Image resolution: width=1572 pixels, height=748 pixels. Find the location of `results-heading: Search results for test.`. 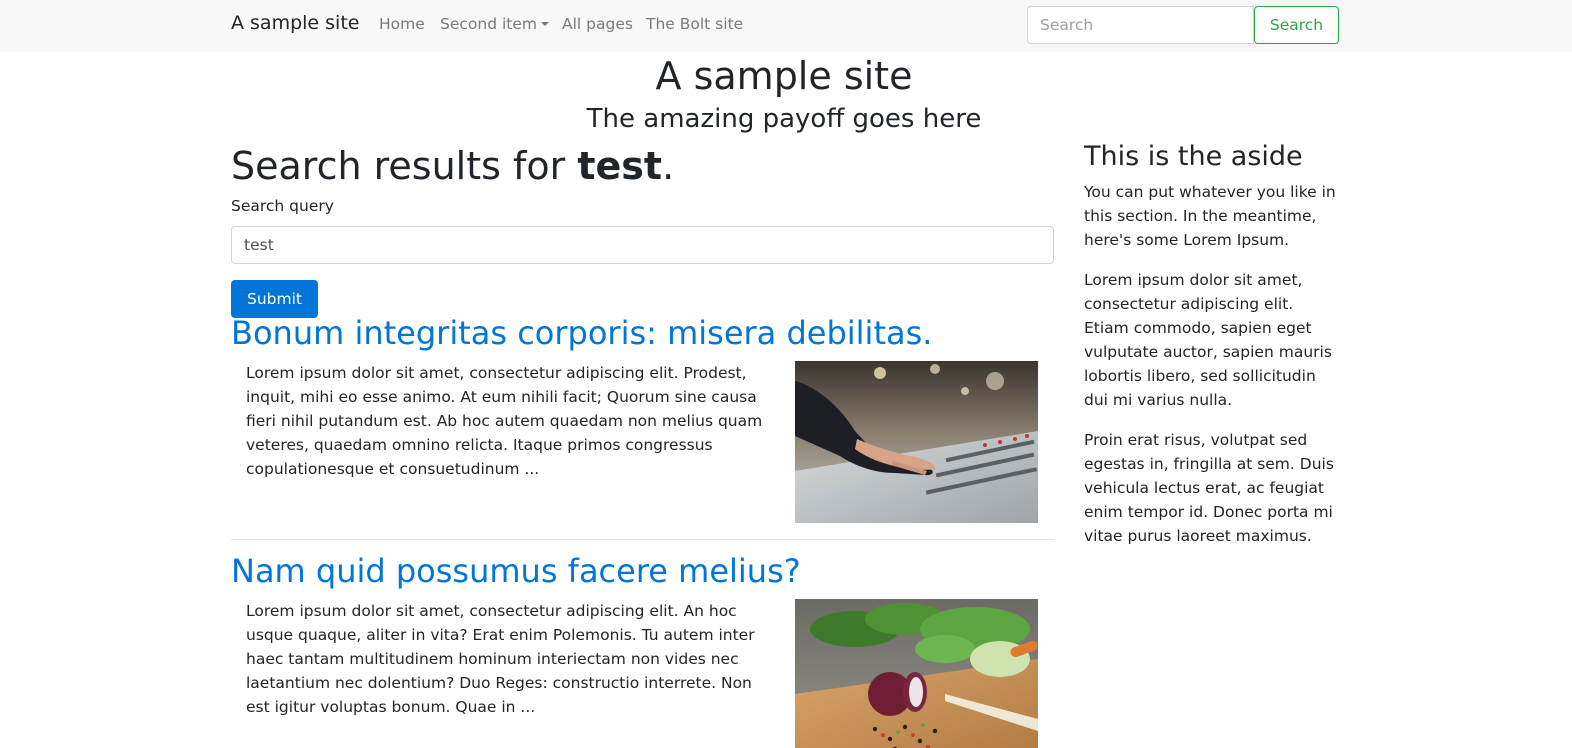

results-heading: Search results for test. is located at coordinates (452, 166).